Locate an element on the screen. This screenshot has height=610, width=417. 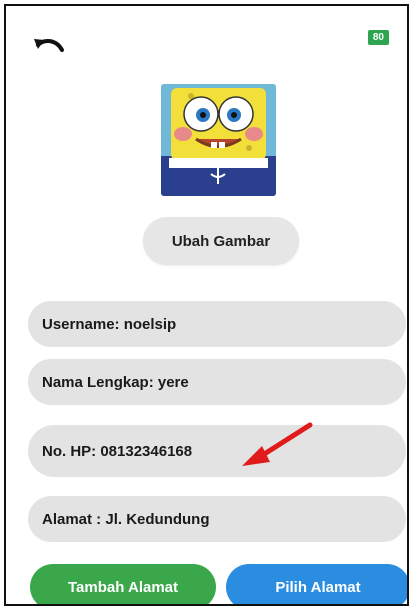
choose-address-button: Pilih Alamat is located at coordinates (316, 584).